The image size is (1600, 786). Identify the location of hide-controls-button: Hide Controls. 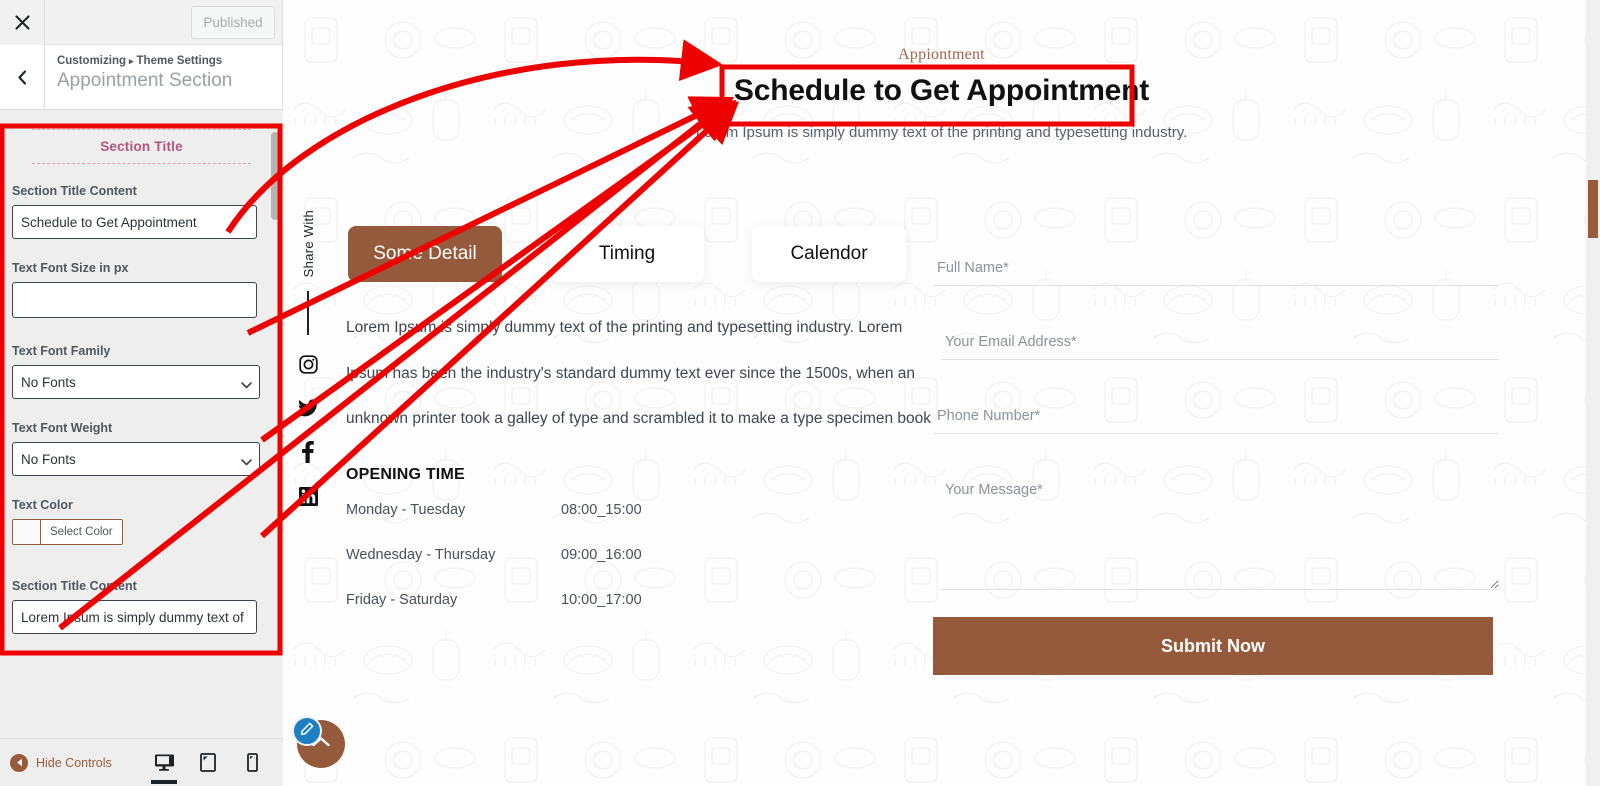
(56, 762).